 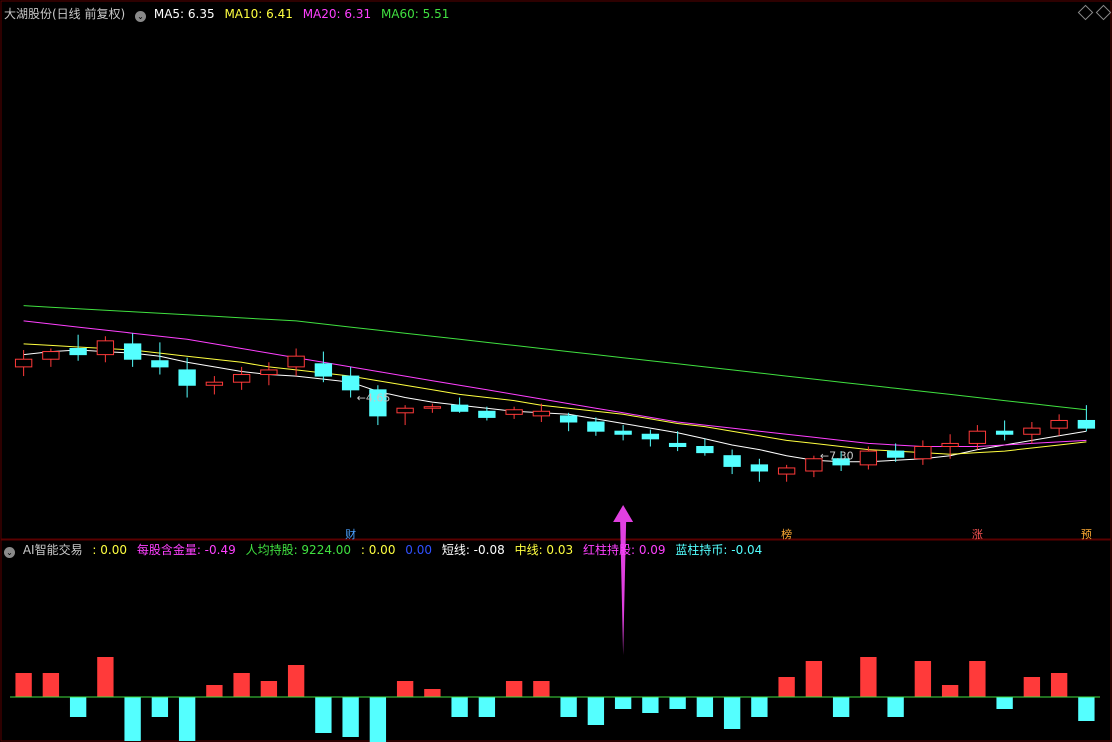 I want to click on event-marker: 榜, so click(x=787, y=534).